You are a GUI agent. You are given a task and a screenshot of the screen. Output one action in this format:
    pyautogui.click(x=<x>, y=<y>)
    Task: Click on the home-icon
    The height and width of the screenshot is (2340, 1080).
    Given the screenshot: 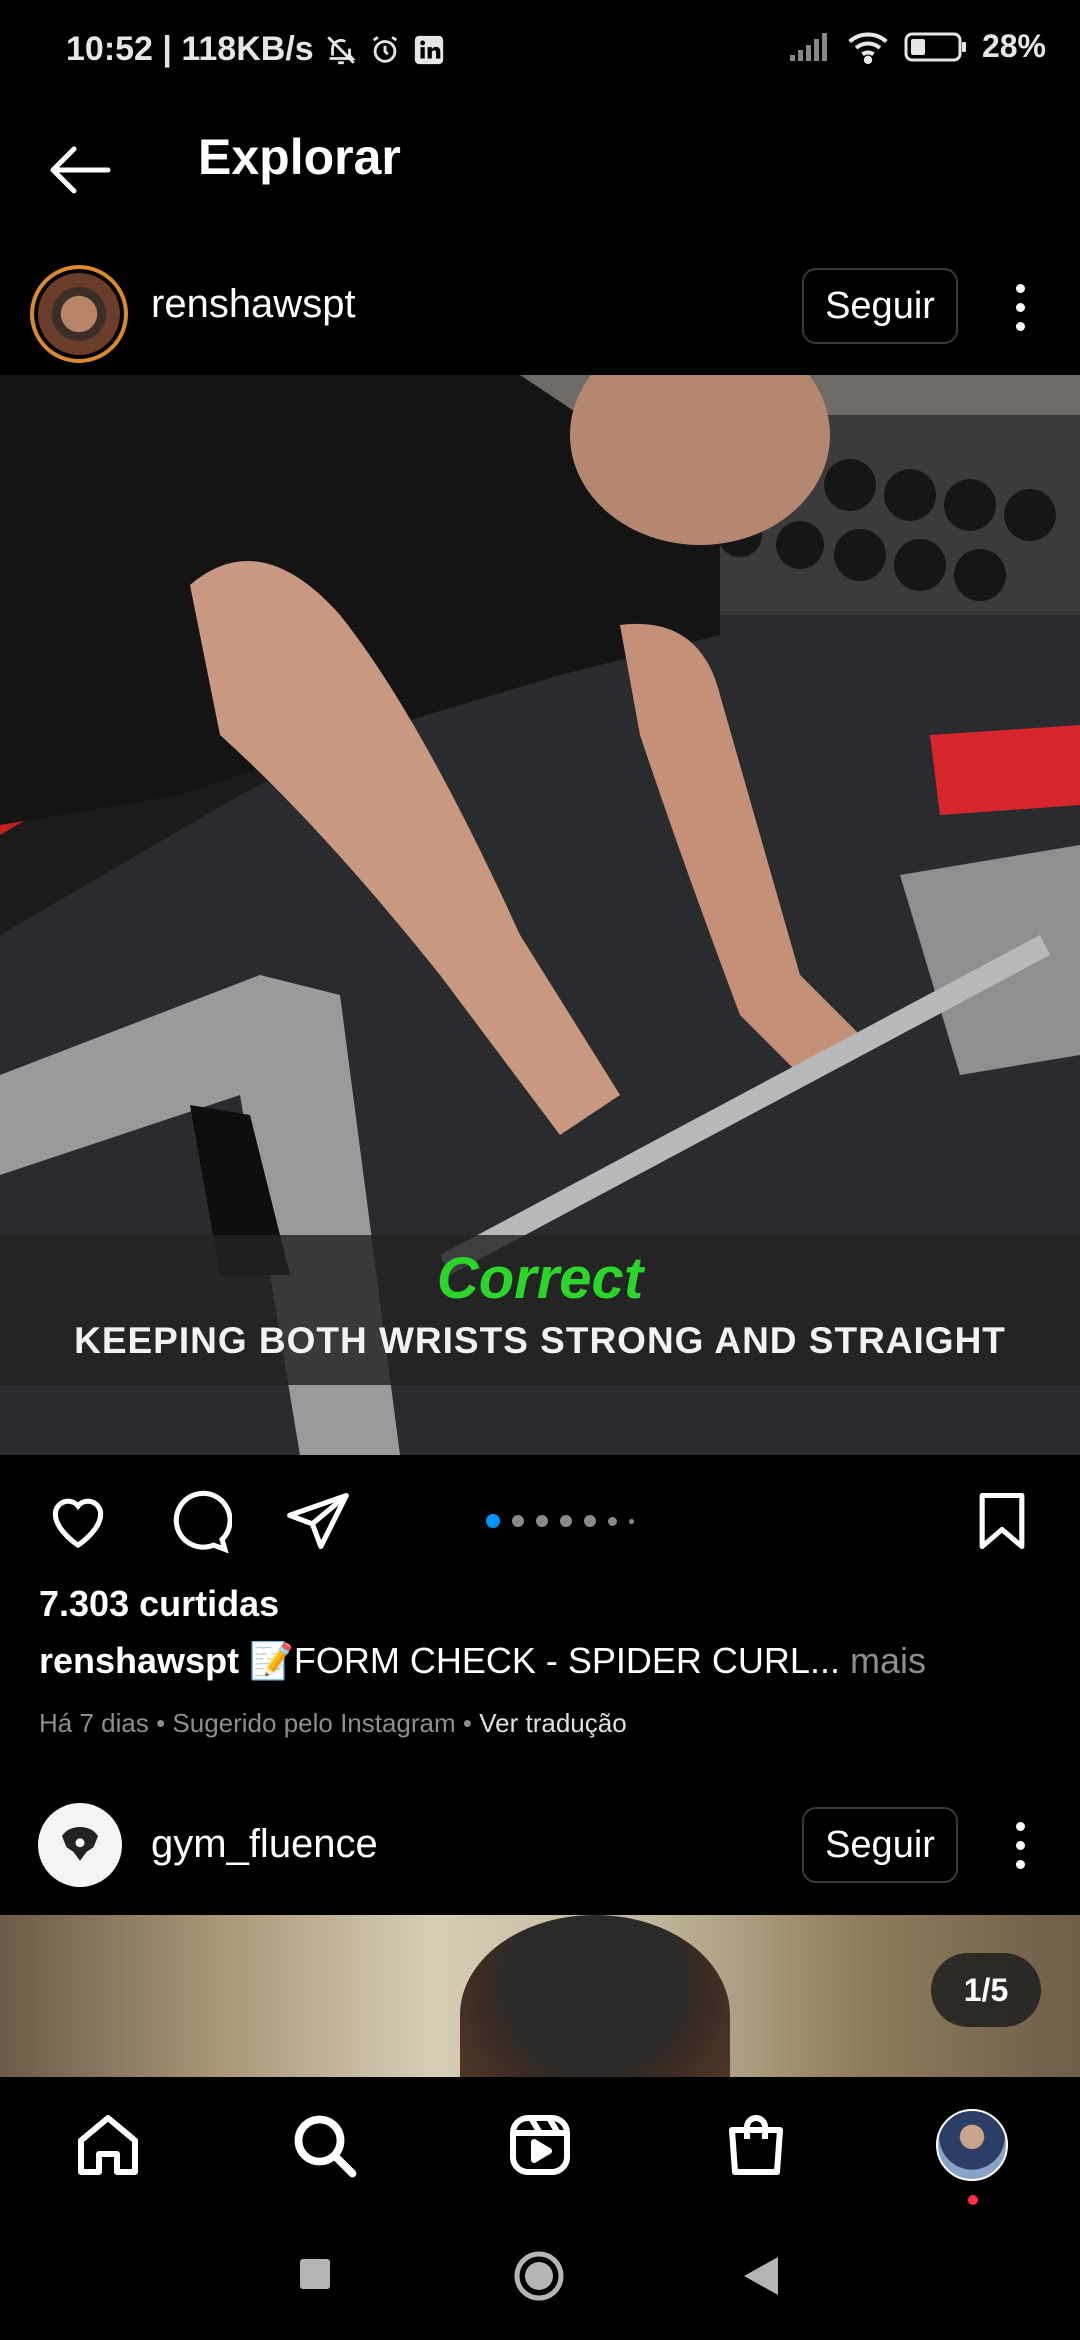 What is the action you would take?
    pyautogui.click(x=108, y=2145)
    